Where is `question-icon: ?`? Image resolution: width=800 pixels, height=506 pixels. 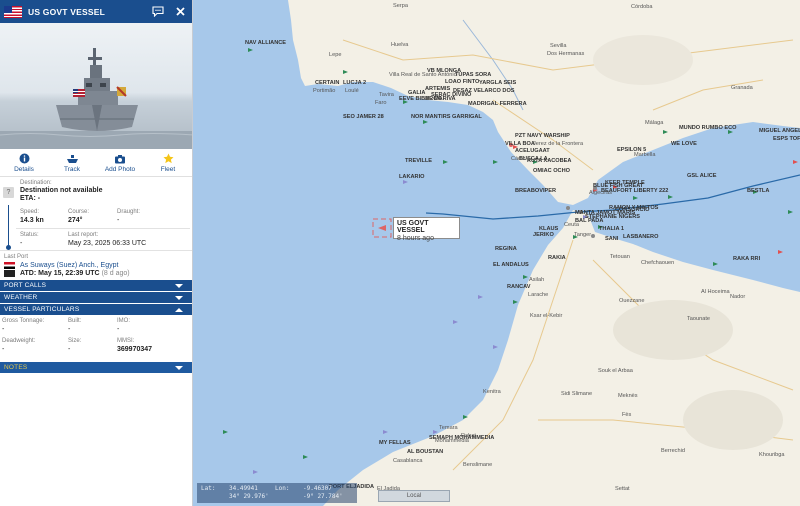
question-icon: ? is located at coordinates (8, 192).